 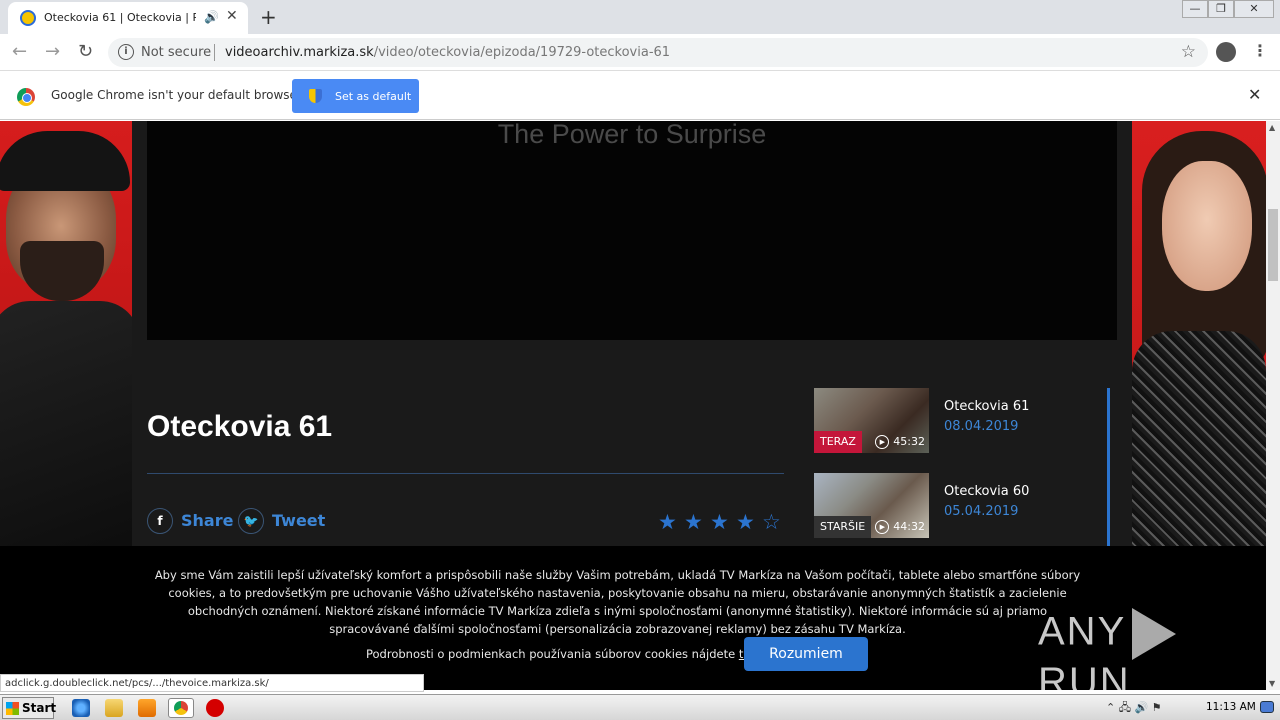 What do you see at coordinates (1231, 707) in the screenshot?
I see `taskbar-clock: 11:13 AM` at bounding box center [1231, 707].